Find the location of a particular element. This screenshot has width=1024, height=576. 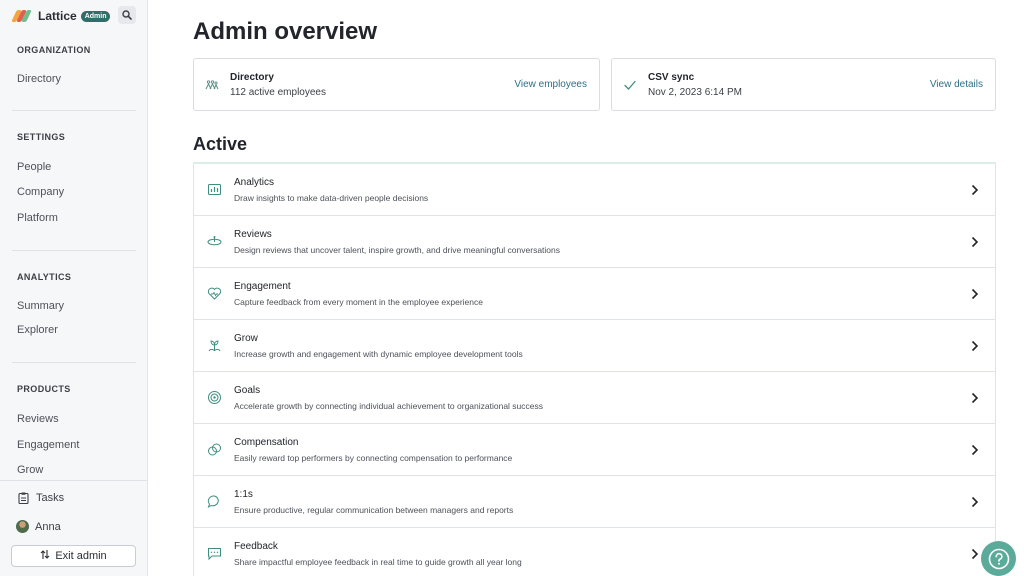

search-icon is located at coordinates (127, 15).